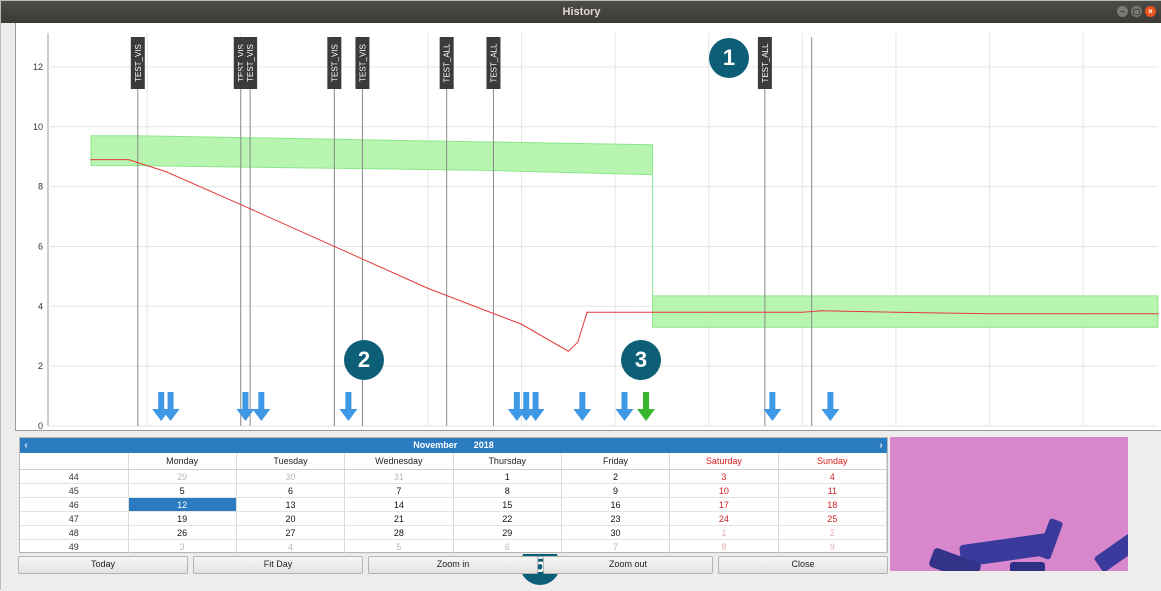  Describe the element at coordinates (628, 565) in the screenshot. I see `zoom-out-button: Zoom out` at that location.